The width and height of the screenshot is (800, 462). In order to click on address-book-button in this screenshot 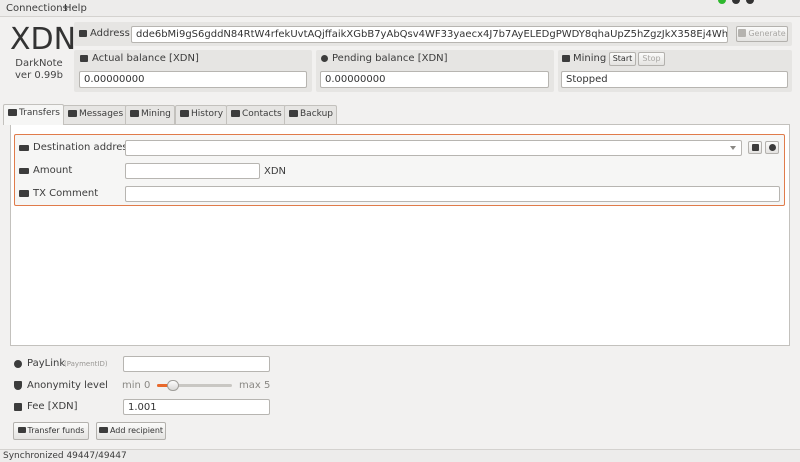, I will do `click(755, 147)`.